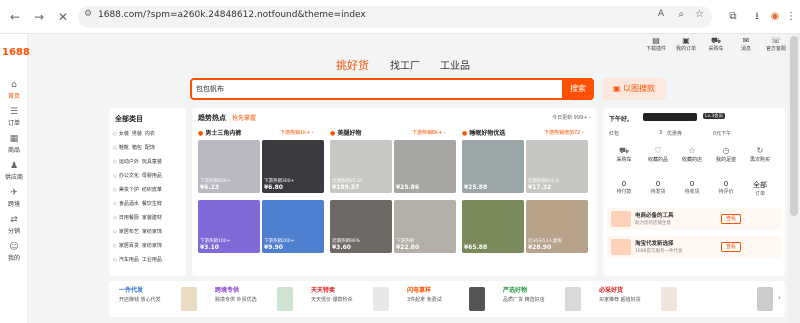 This screenshot has width=800, height=323. Describe the element at coordinates (686, 44) in the screenshot. I see `top-shortcut-1: ▣ 我的订单` at that location.